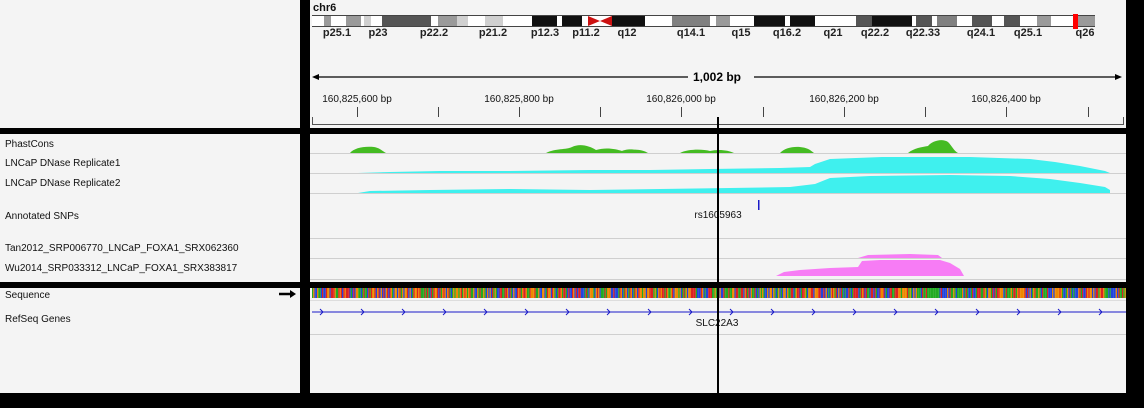  Describe the element at coordinates (62, 183) in the screenshot. I see `track-name-dnase-replicate2: LNCaP DNase Replicate2` at that location.